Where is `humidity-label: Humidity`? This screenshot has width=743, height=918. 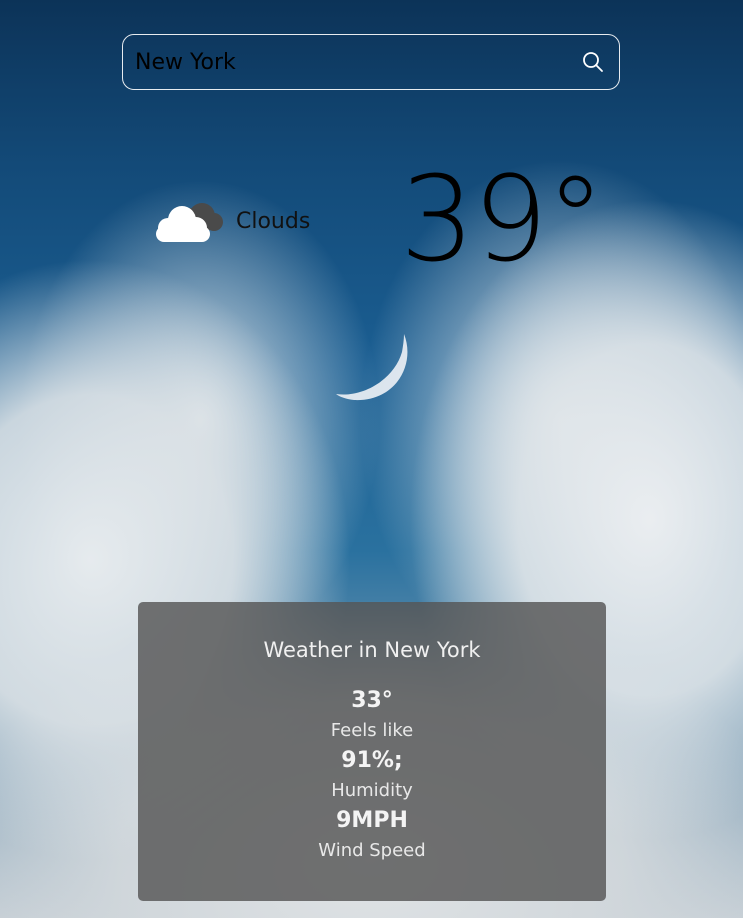 humidity-label: Humidity is located at coordinates (372, 790).